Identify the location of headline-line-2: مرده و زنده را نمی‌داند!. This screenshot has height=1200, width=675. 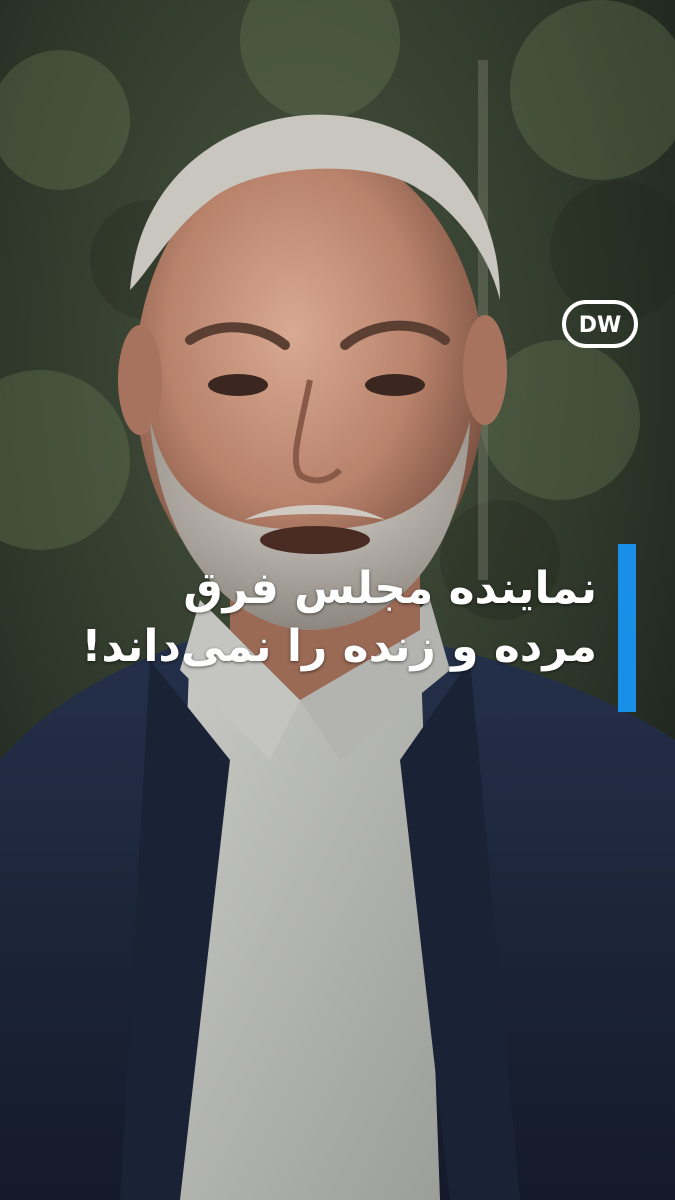
(339, 646).